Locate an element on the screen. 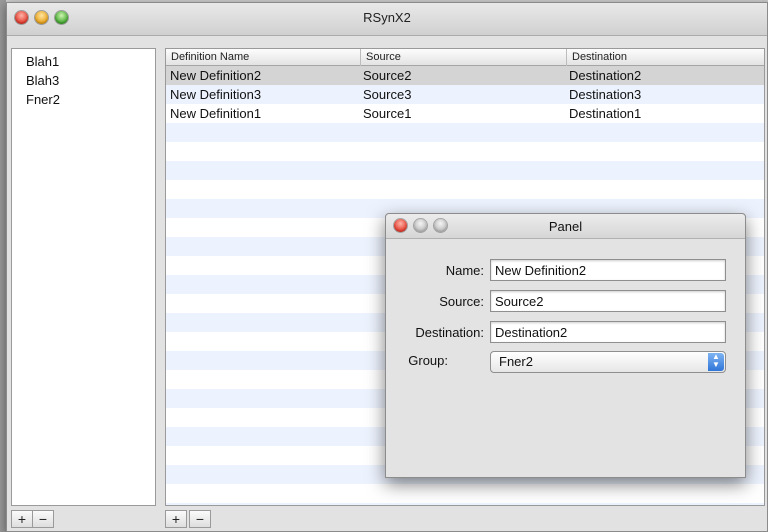  cell-definition-name: New Definition2 is located at coordinates (216, 75).